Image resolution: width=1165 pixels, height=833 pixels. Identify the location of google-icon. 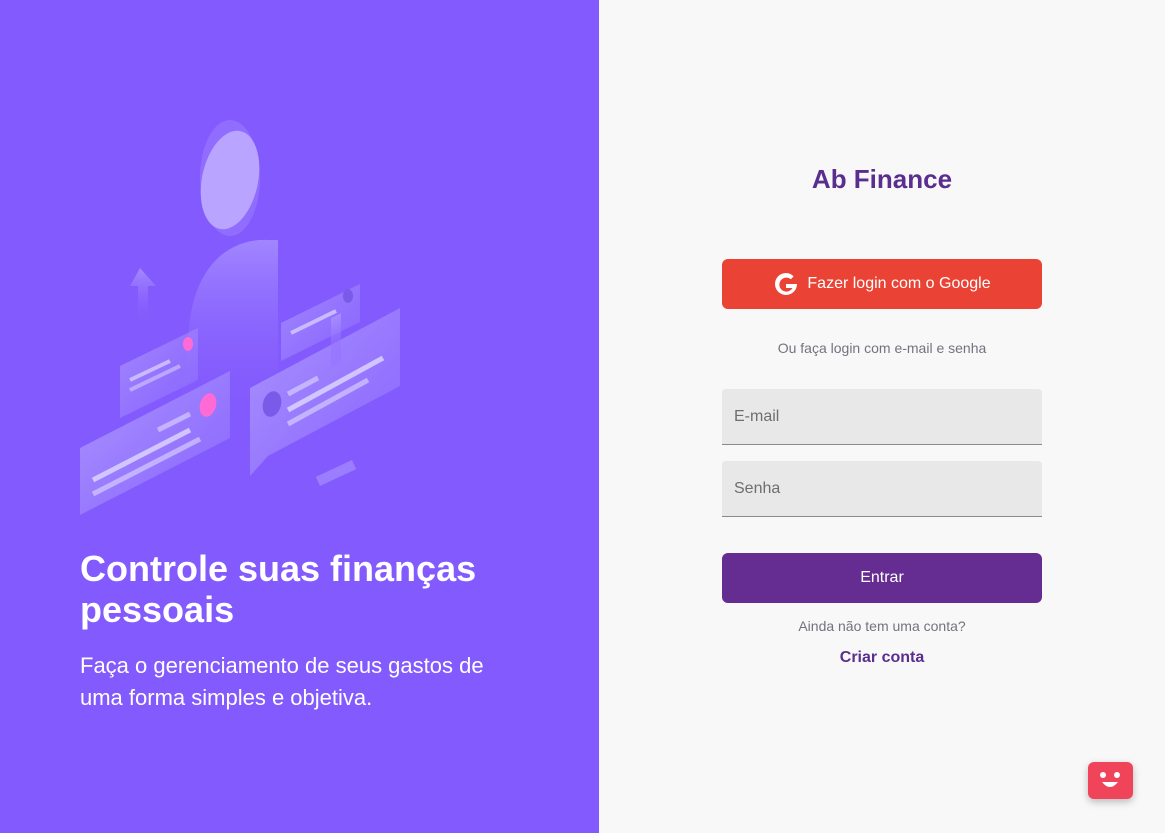
(786, 284).